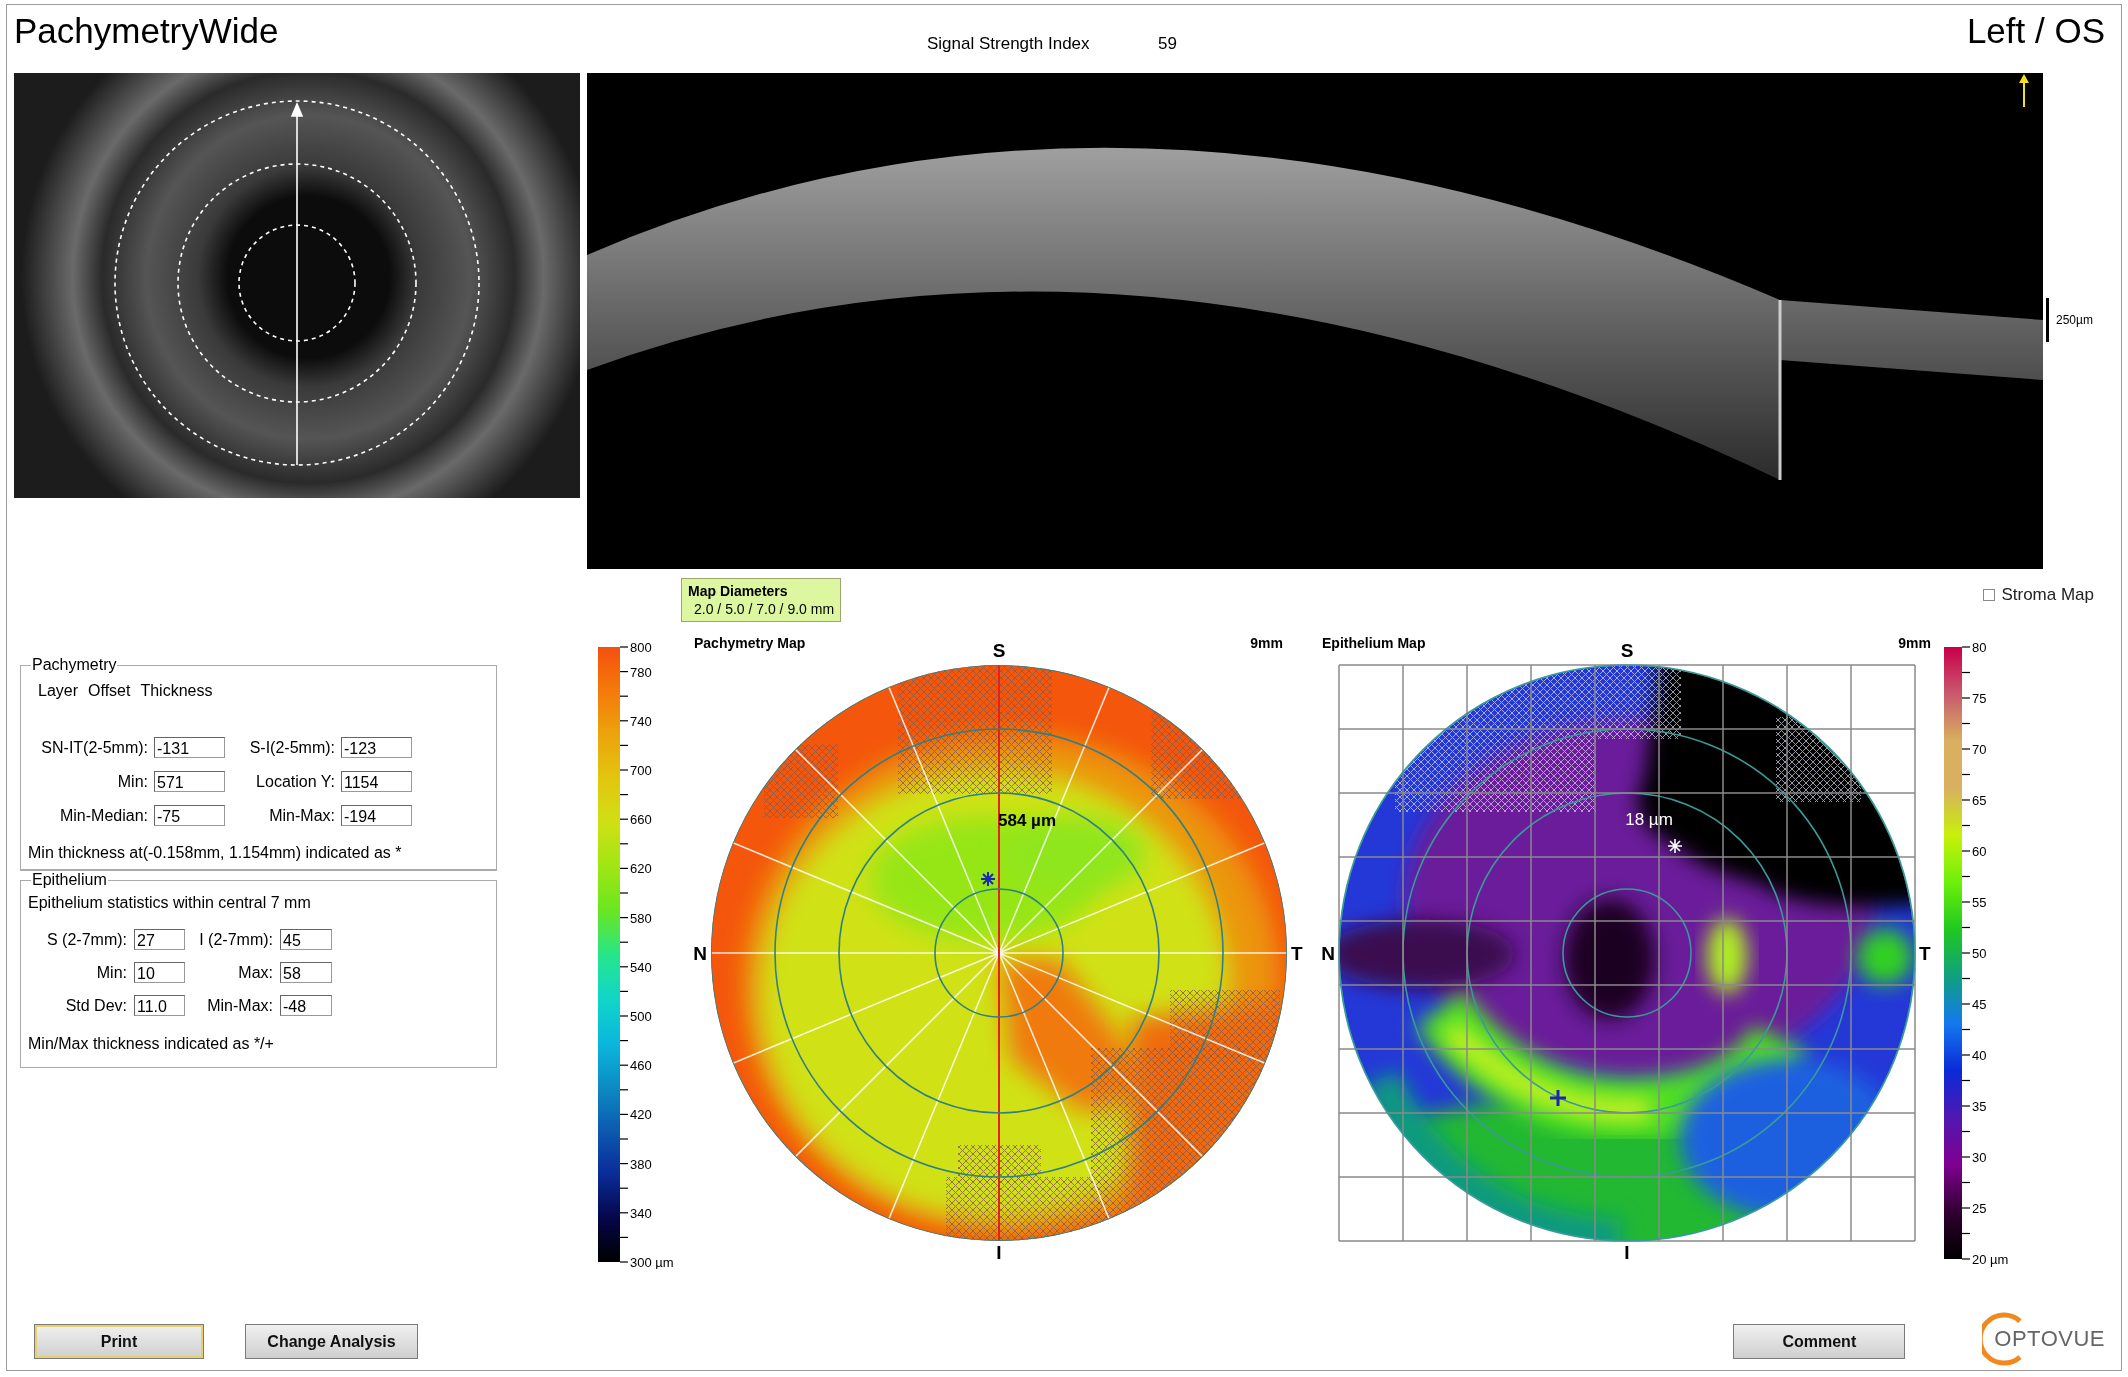 The image size is (2128, 1377). What do you see at coordinates (1979, 1208) in the screenshot?
I see `scale-label: 25` at bounding box center [1979, 1208].